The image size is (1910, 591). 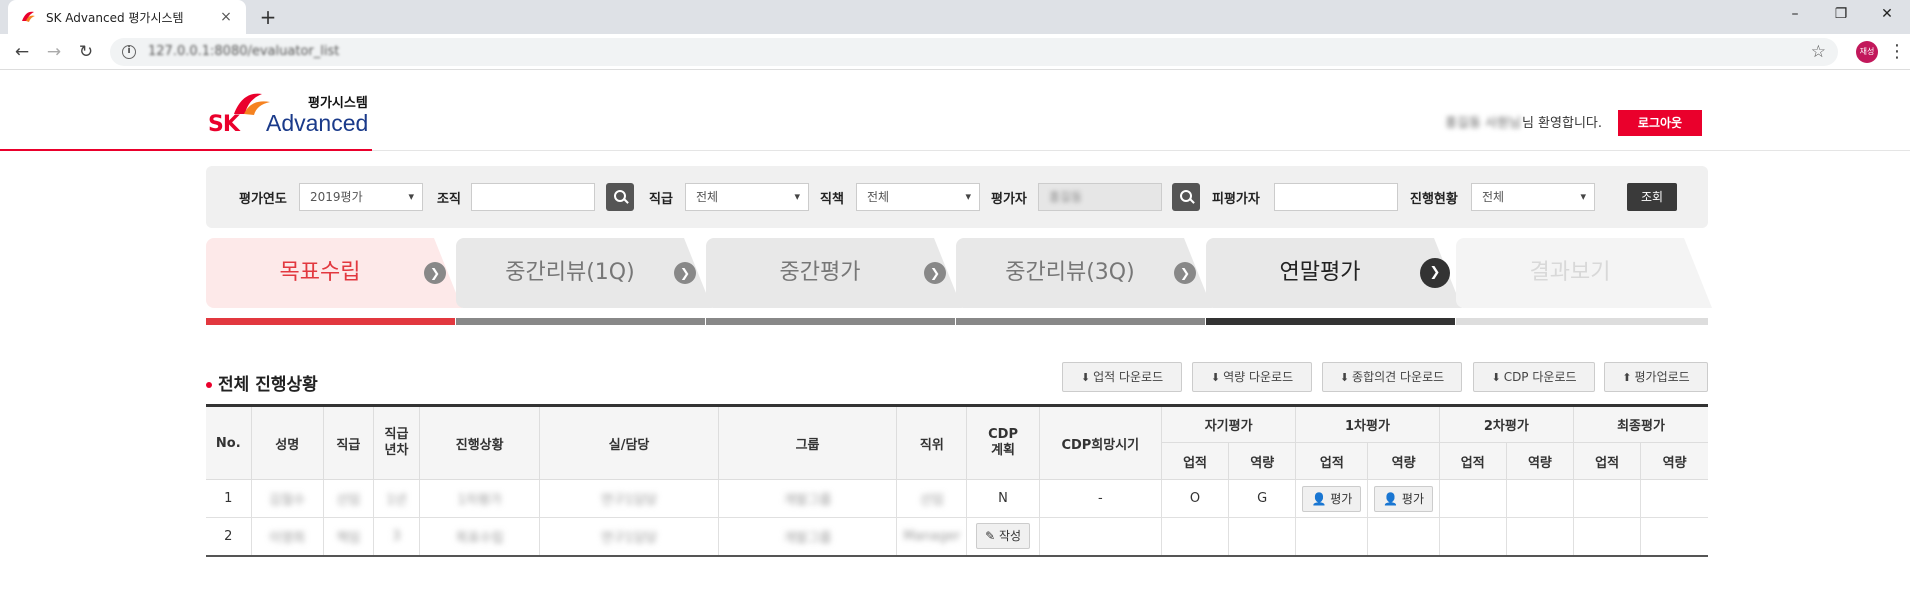 What do you see at coordinates (22, 52) in the screenshot?
I see `back-icon: ←` at bounding box center [22, 52].